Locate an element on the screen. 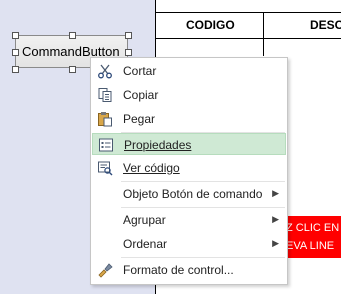  menu-item-label: Objeto Botón de comando is located at coordinates (193, 194).